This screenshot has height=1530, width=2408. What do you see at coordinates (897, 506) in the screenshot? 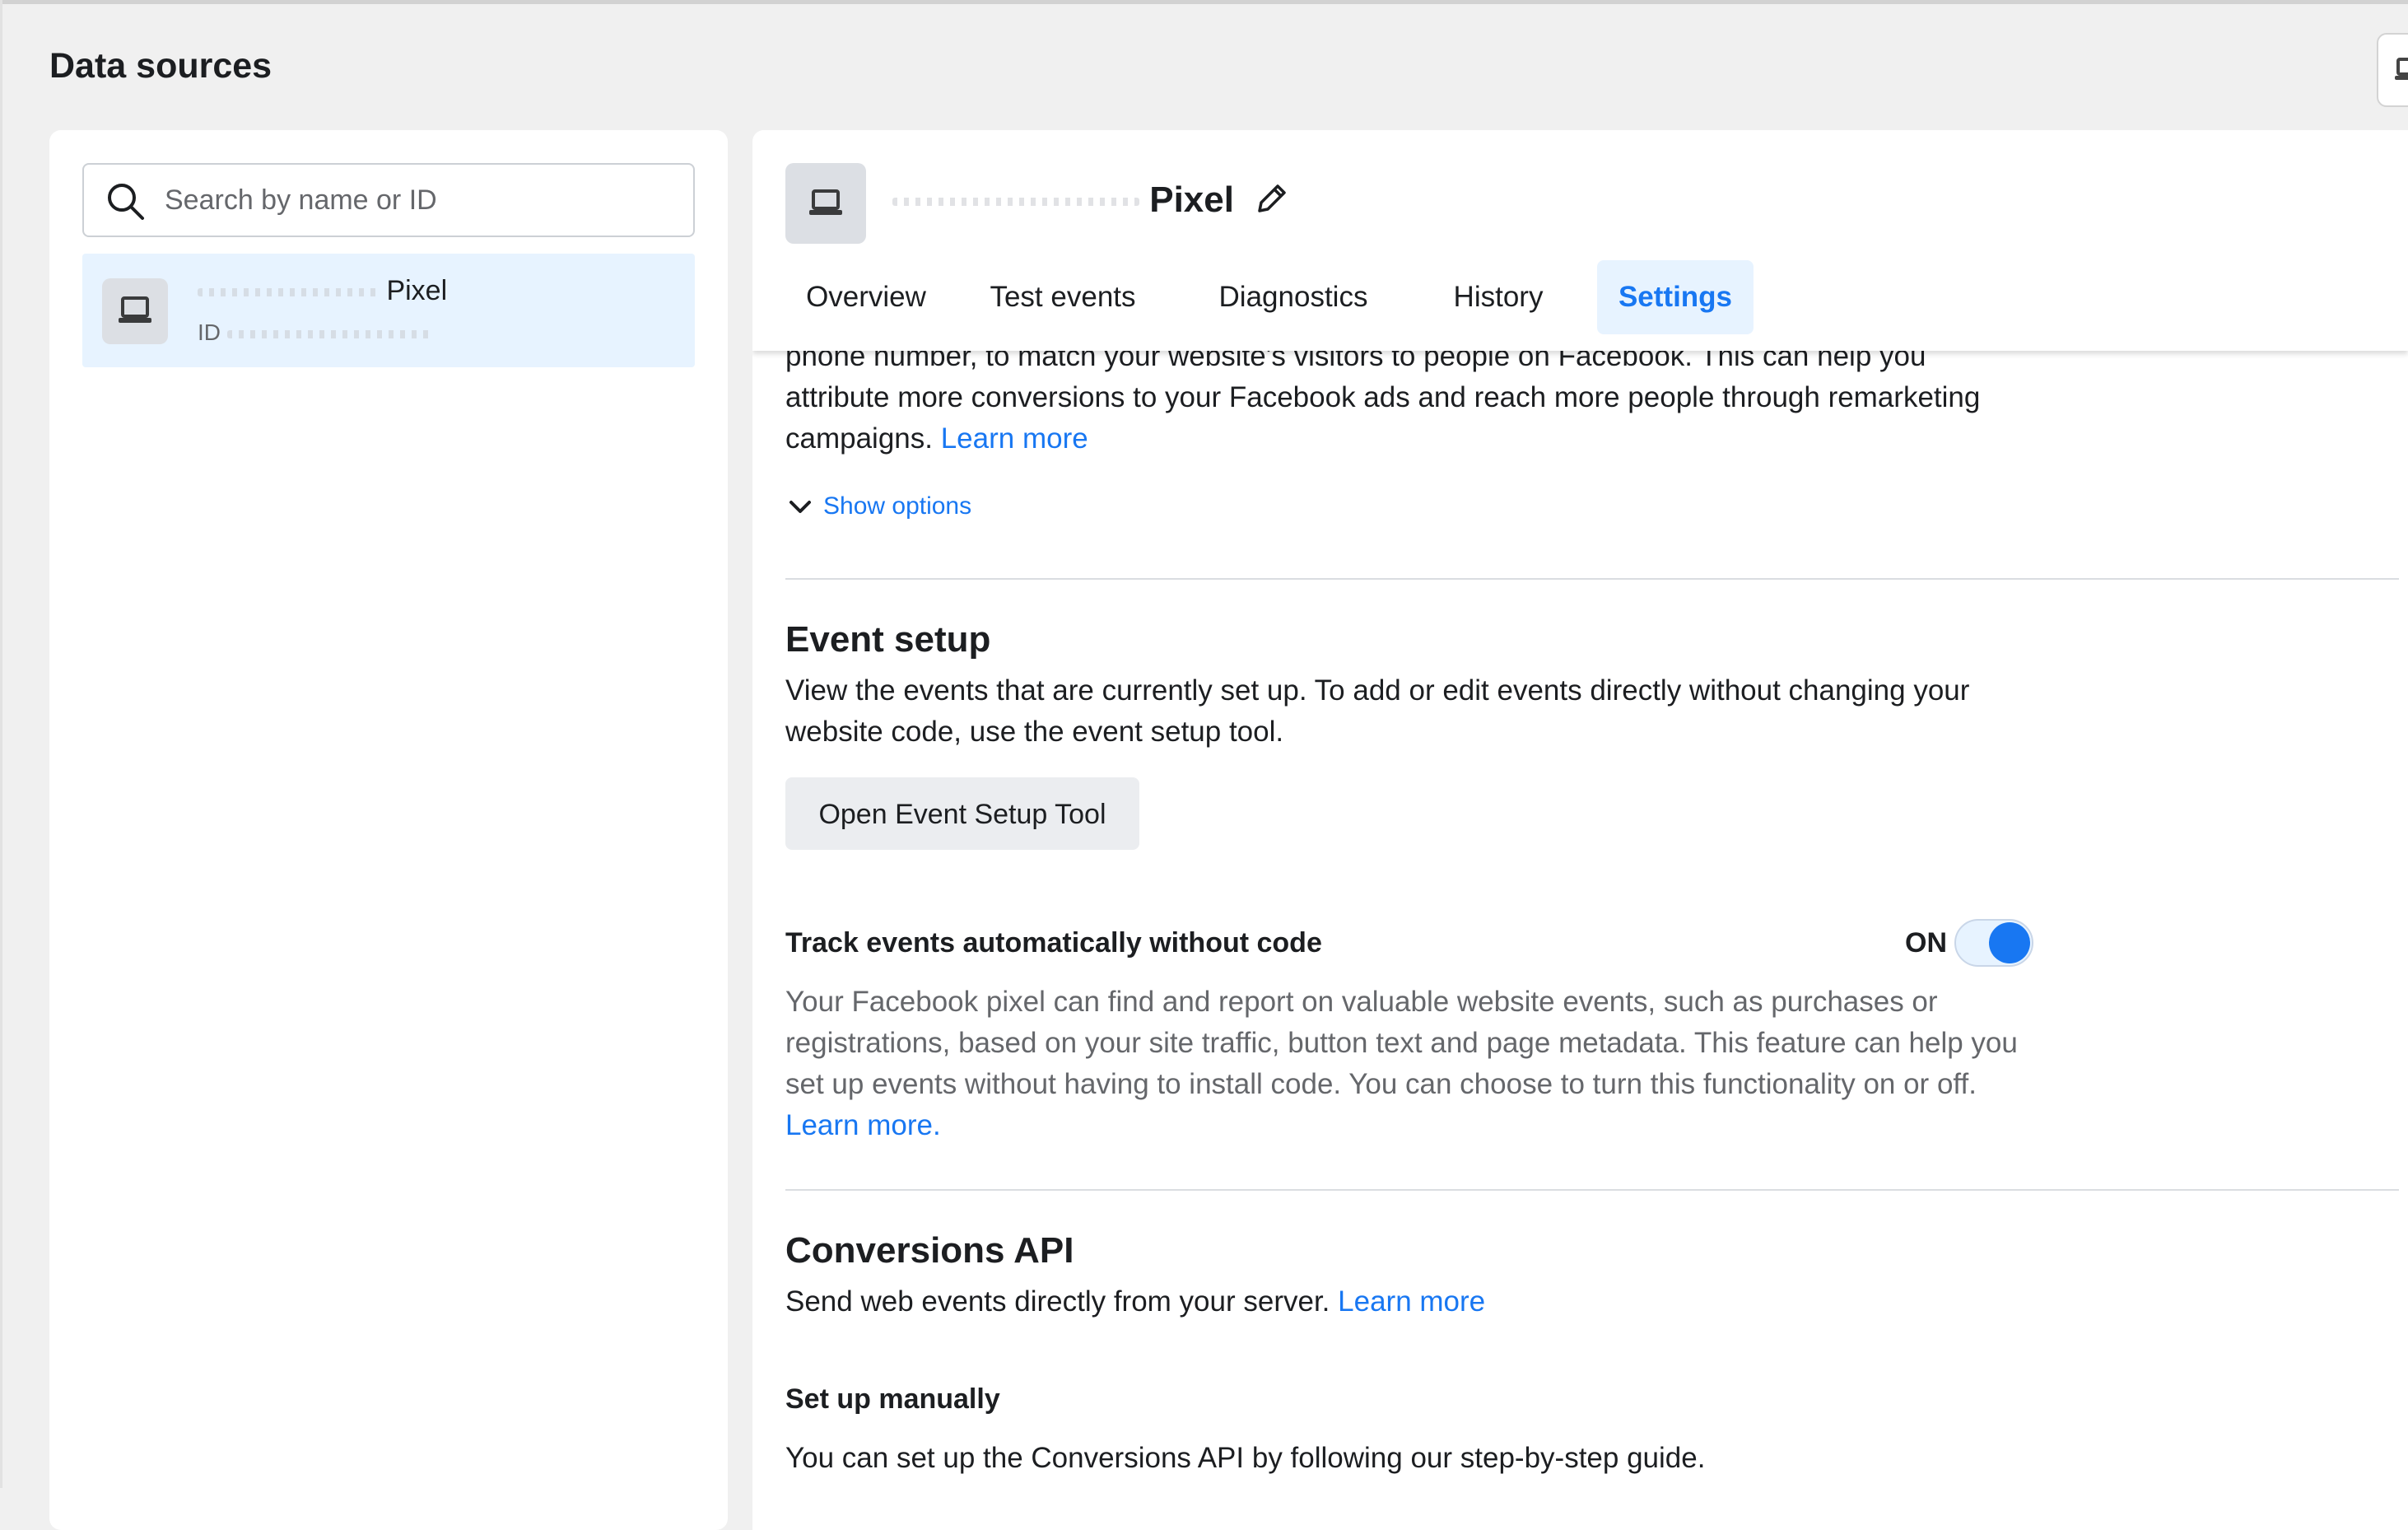
I see `show-options-label: Show options` at bounding box center [897, 506].